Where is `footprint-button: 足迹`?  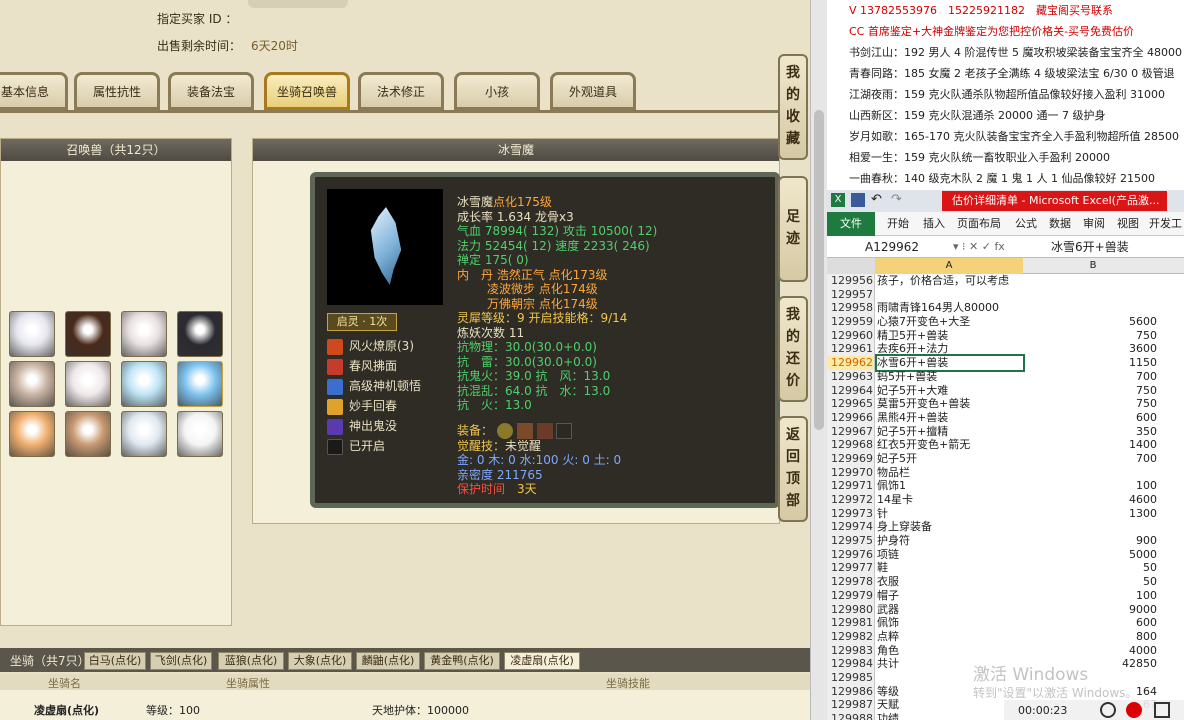 footprint-button: 足迹 is located at coordinates (793, 229).